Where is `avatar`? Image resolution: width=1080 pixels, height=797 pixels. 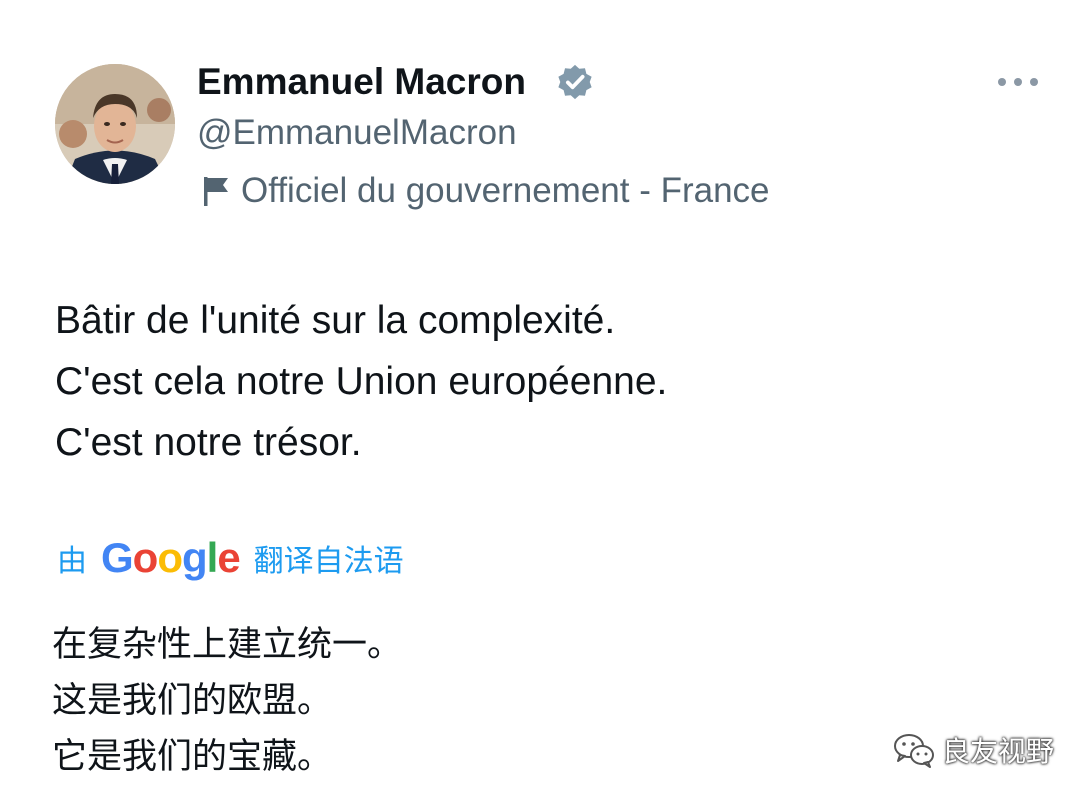 avatar is located at coordinates (115, 124).